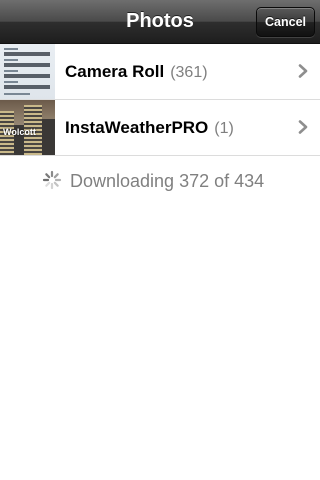 This screenshot has width=320, height=480. I want to click on album-row-instaweatherpro: Wolcott InstaWeatherPRO (1), so click(160, 128).